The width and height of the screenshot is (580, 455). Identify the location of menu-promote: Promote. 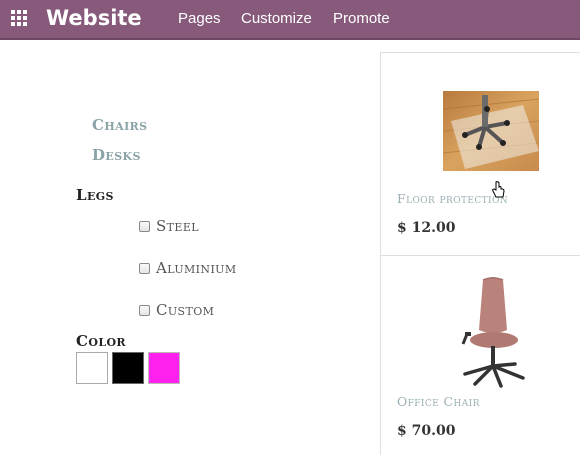
(361, 19).